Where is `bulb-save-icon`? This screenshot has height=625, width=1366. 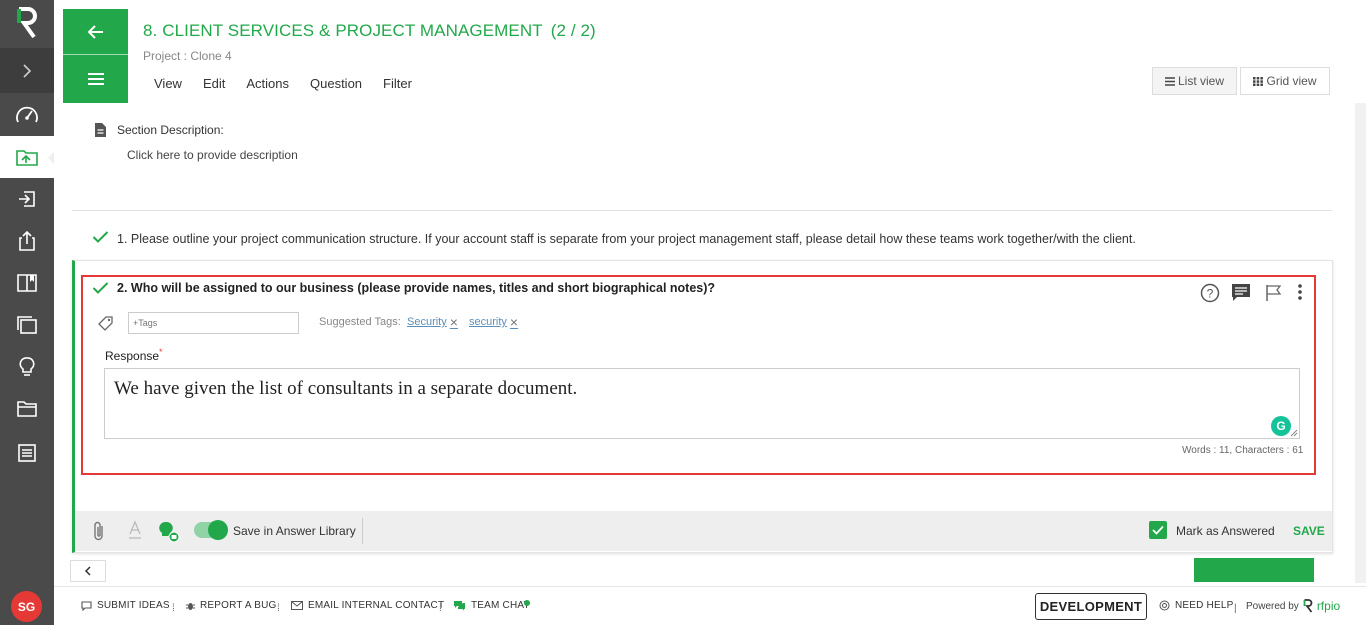 bulb-save-icon is located at coordinates (169, 532).